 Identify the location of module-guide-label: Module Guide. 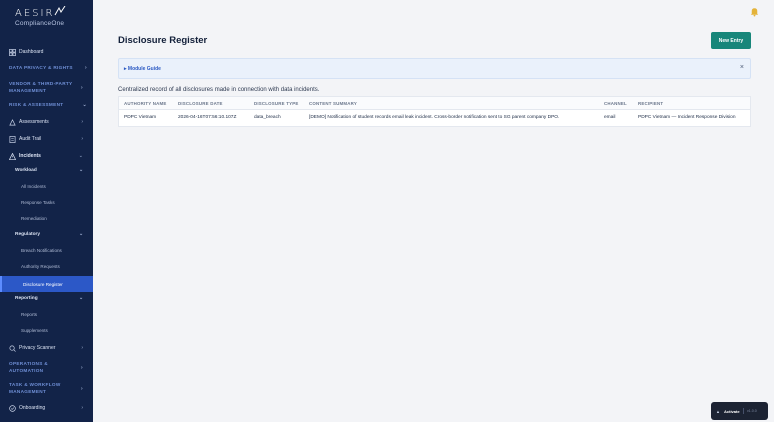
(144, 69).